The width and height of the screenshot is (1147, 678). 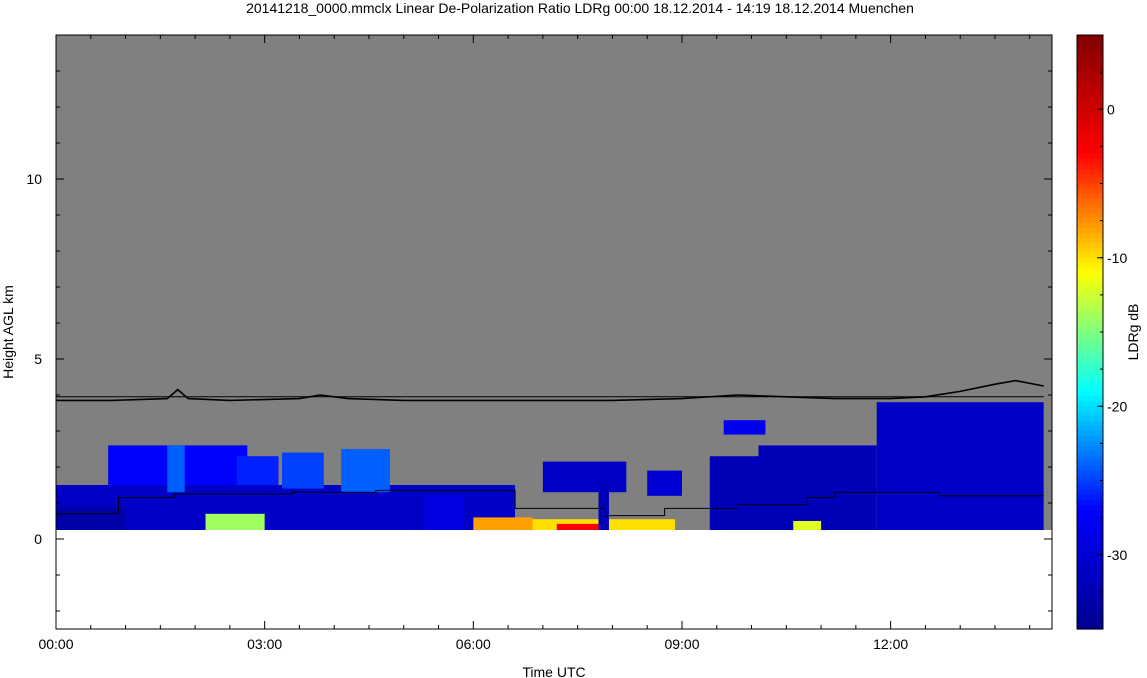 What do you see at coordinates (1117, 406) in the screenshot?
I see `colorbar-tick-label: -20` at bounding box center [1117, 406].